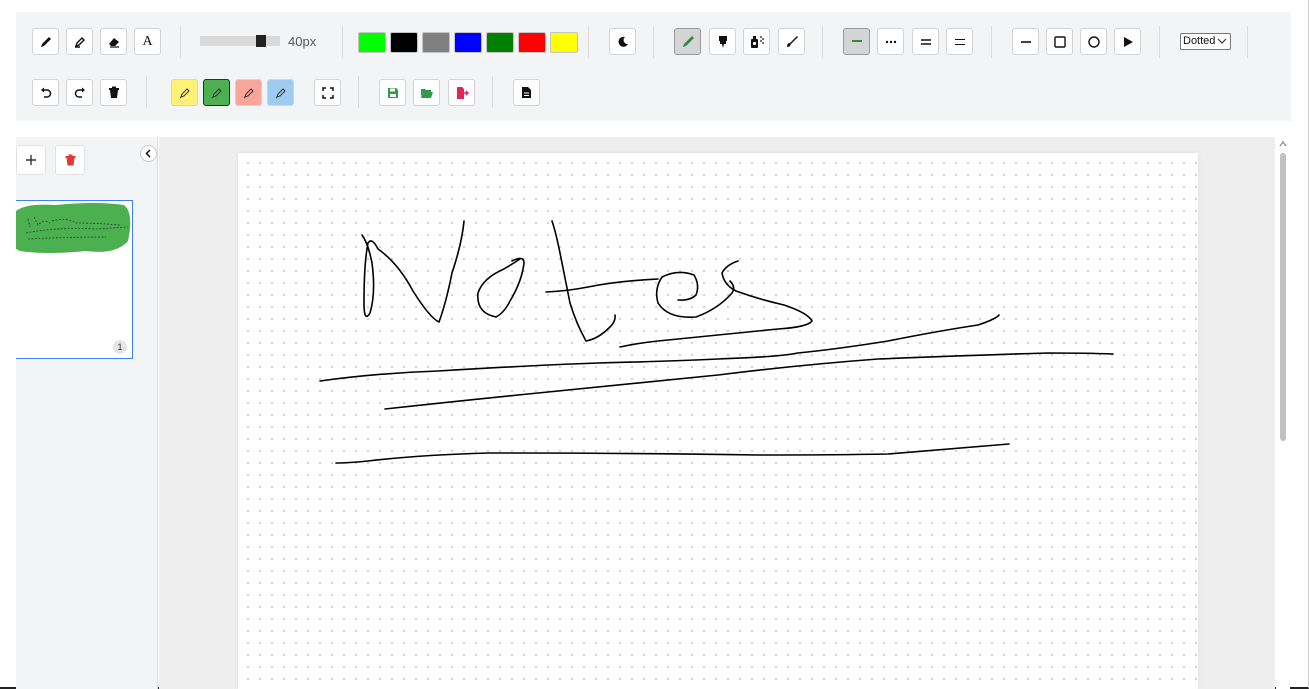 This screenshot has height=689, width=1309. I want to click on green-highlighter-button, so click(216, 92).